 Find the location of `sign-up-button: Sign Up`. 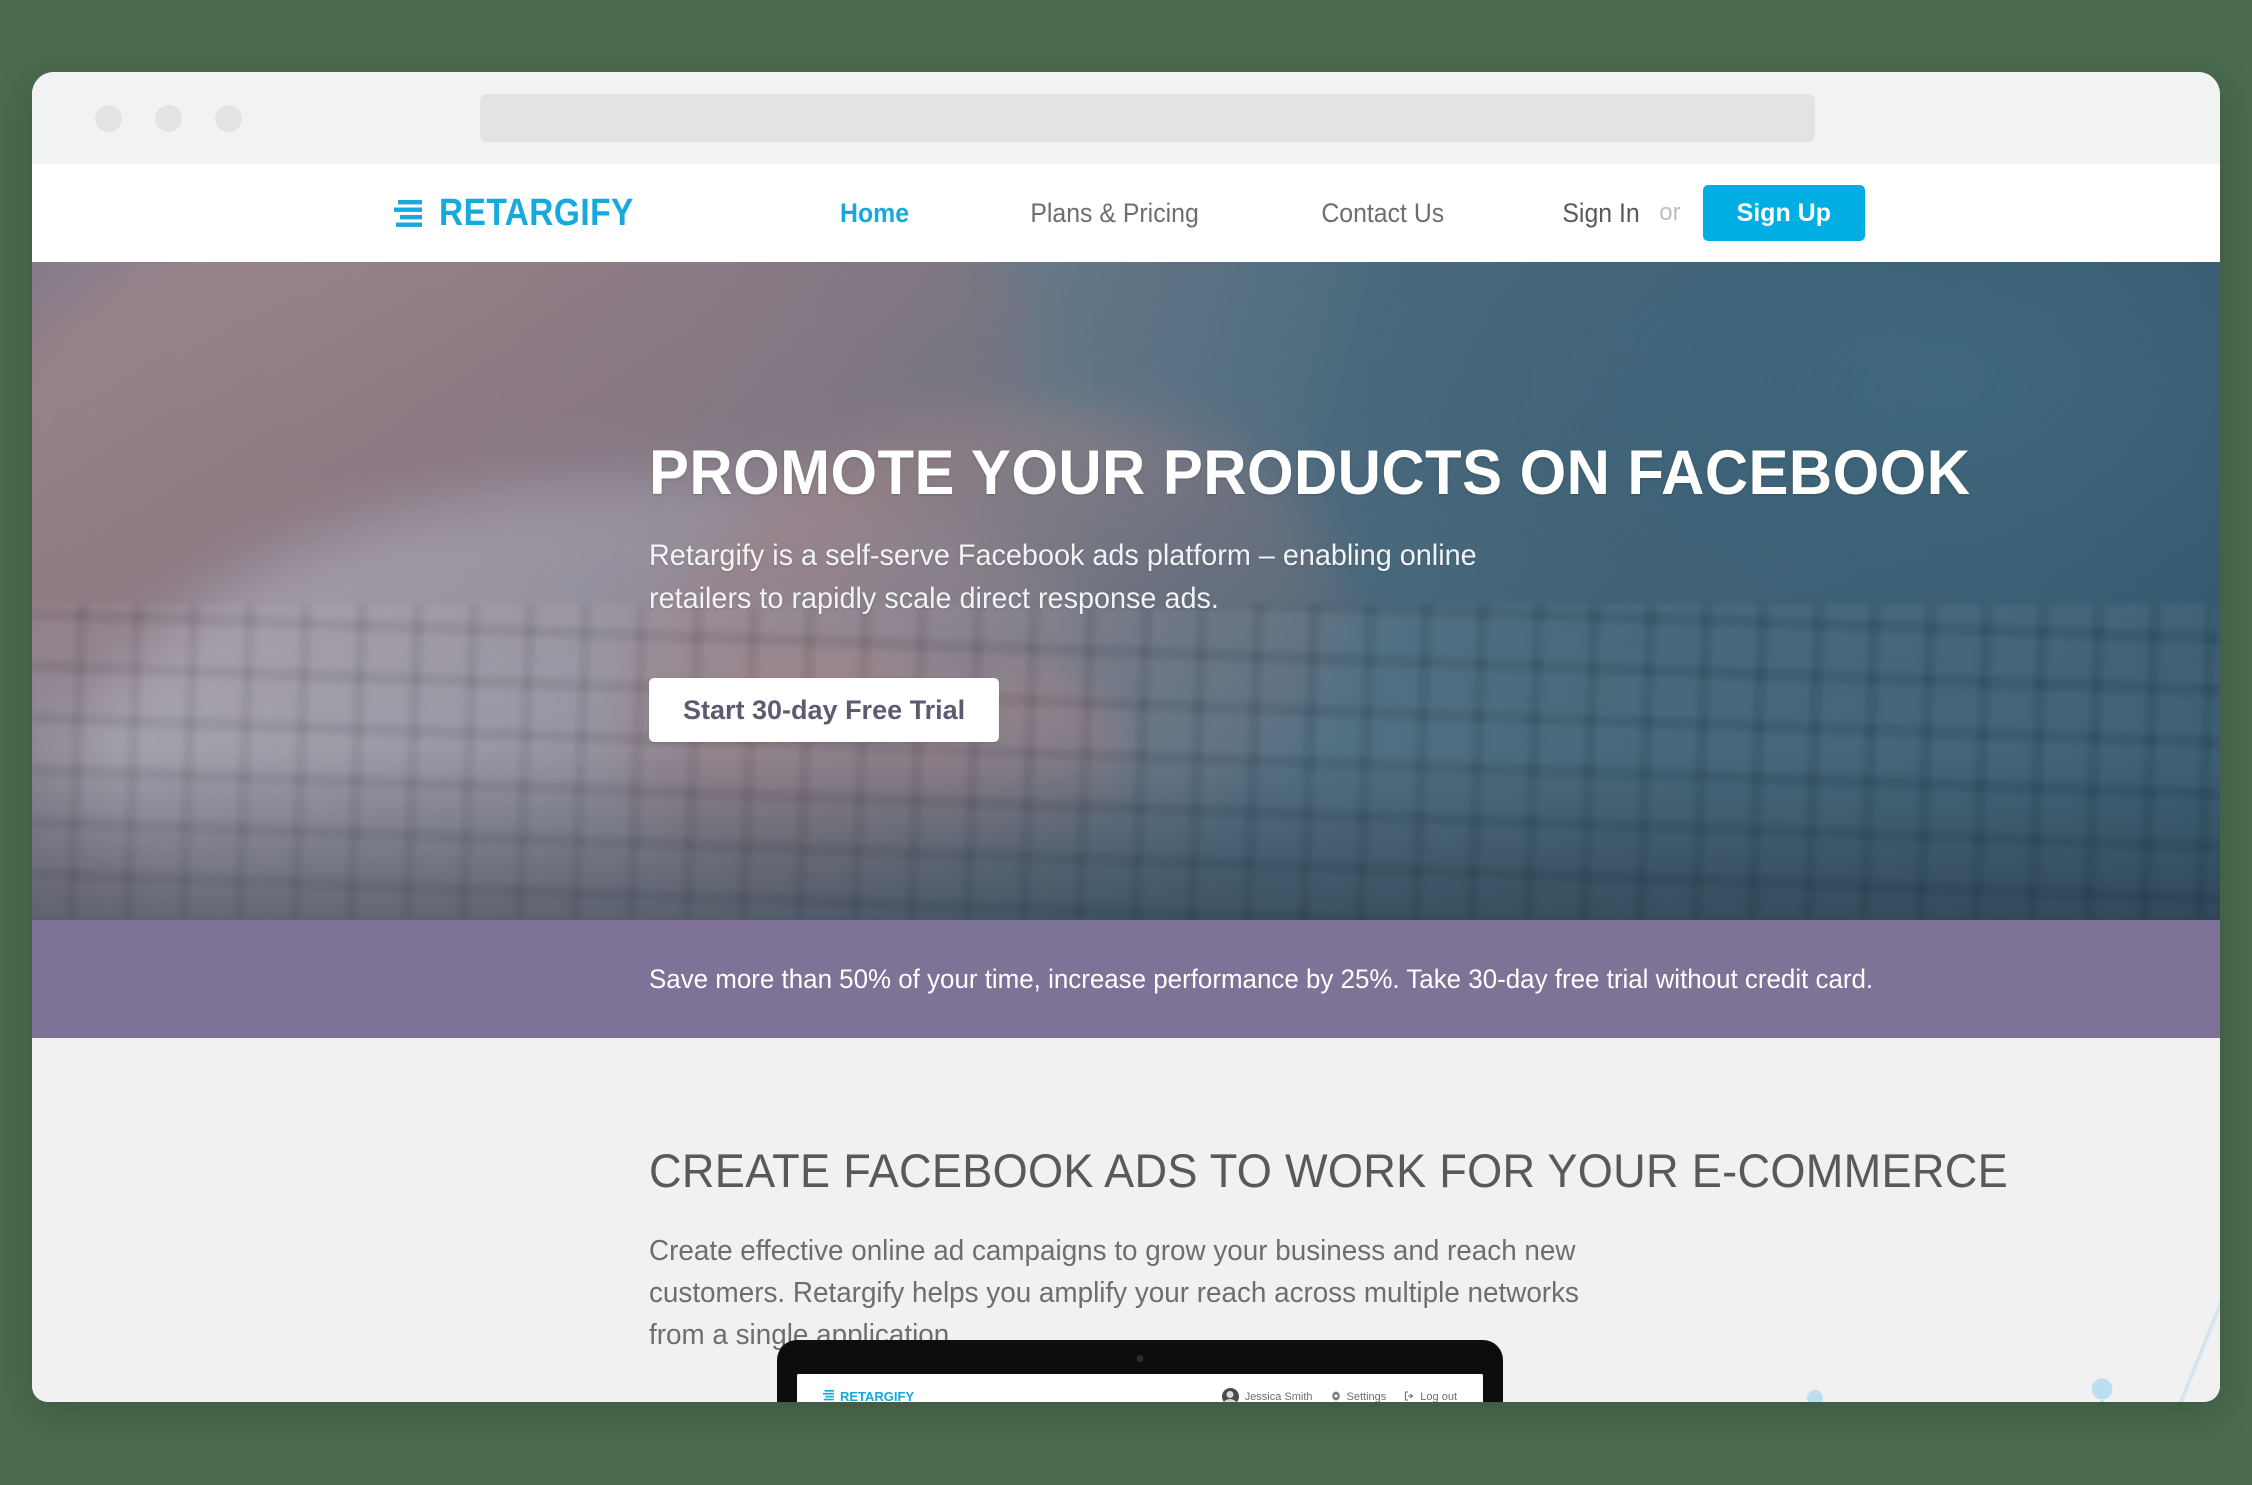

sign-up-button: Sign Up is located at coordinates (1783, 213).